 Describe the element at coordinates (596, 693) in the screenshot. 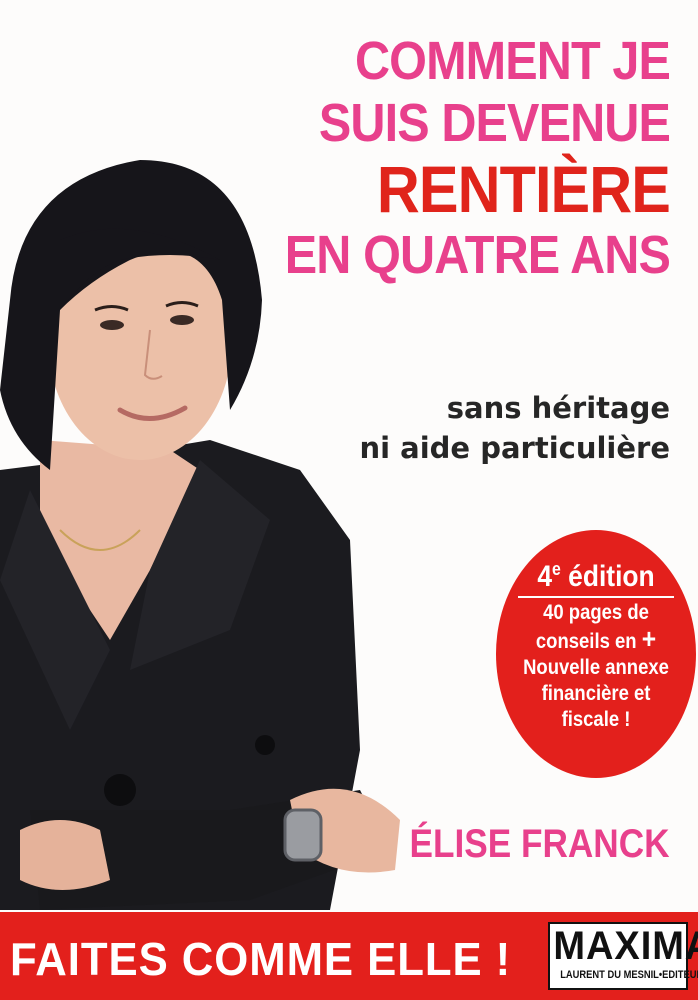

I see `badge-line-4: financière et` at that location.